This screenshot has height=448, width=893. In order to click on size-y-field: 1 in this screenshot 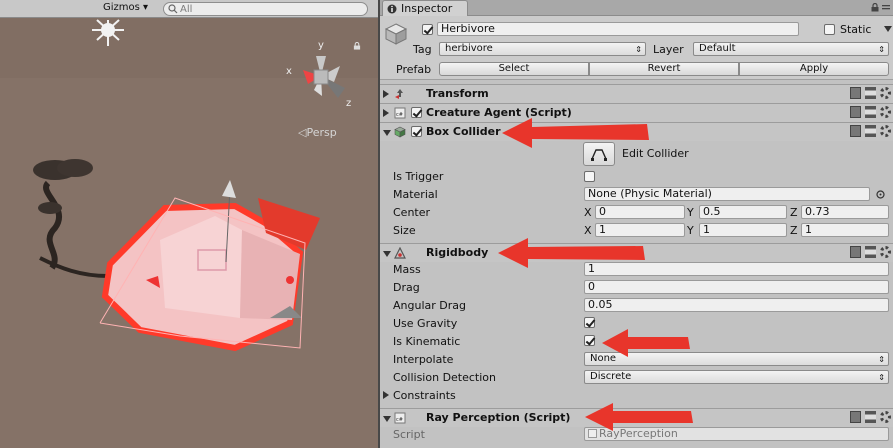, I will do `click(743, 230)`.